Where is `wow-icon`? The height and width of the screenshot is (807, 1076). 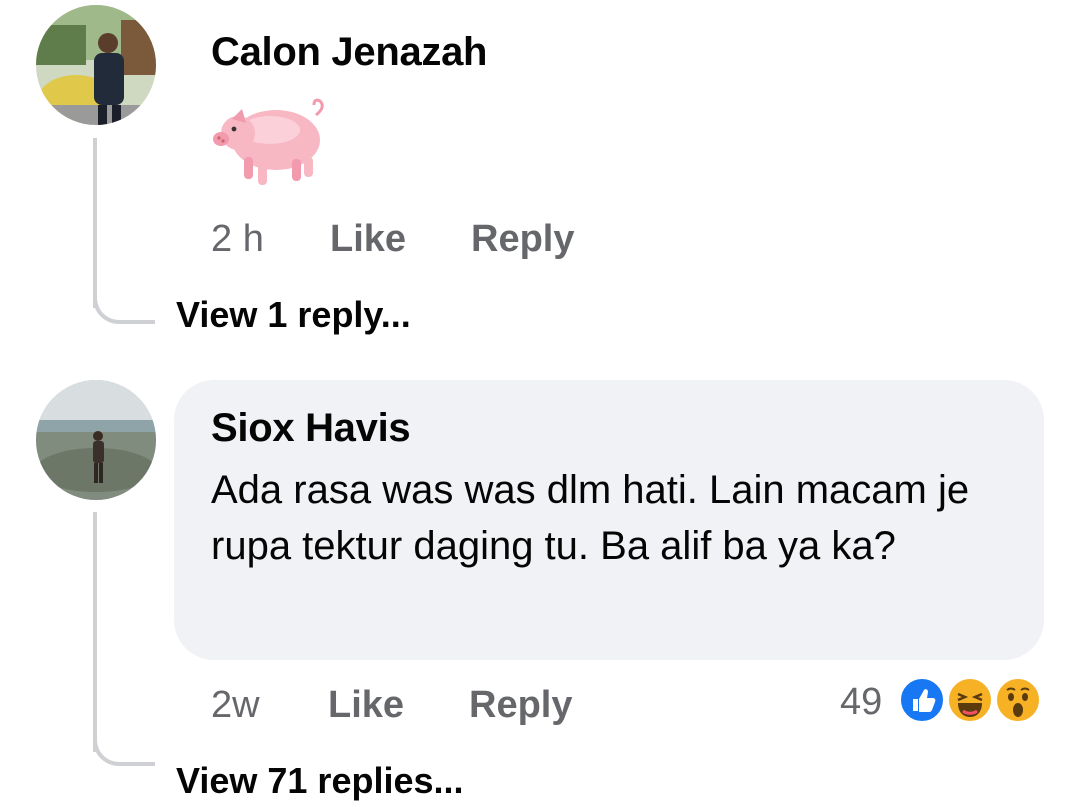 wow-icon is located at coordinates (1018, 700).